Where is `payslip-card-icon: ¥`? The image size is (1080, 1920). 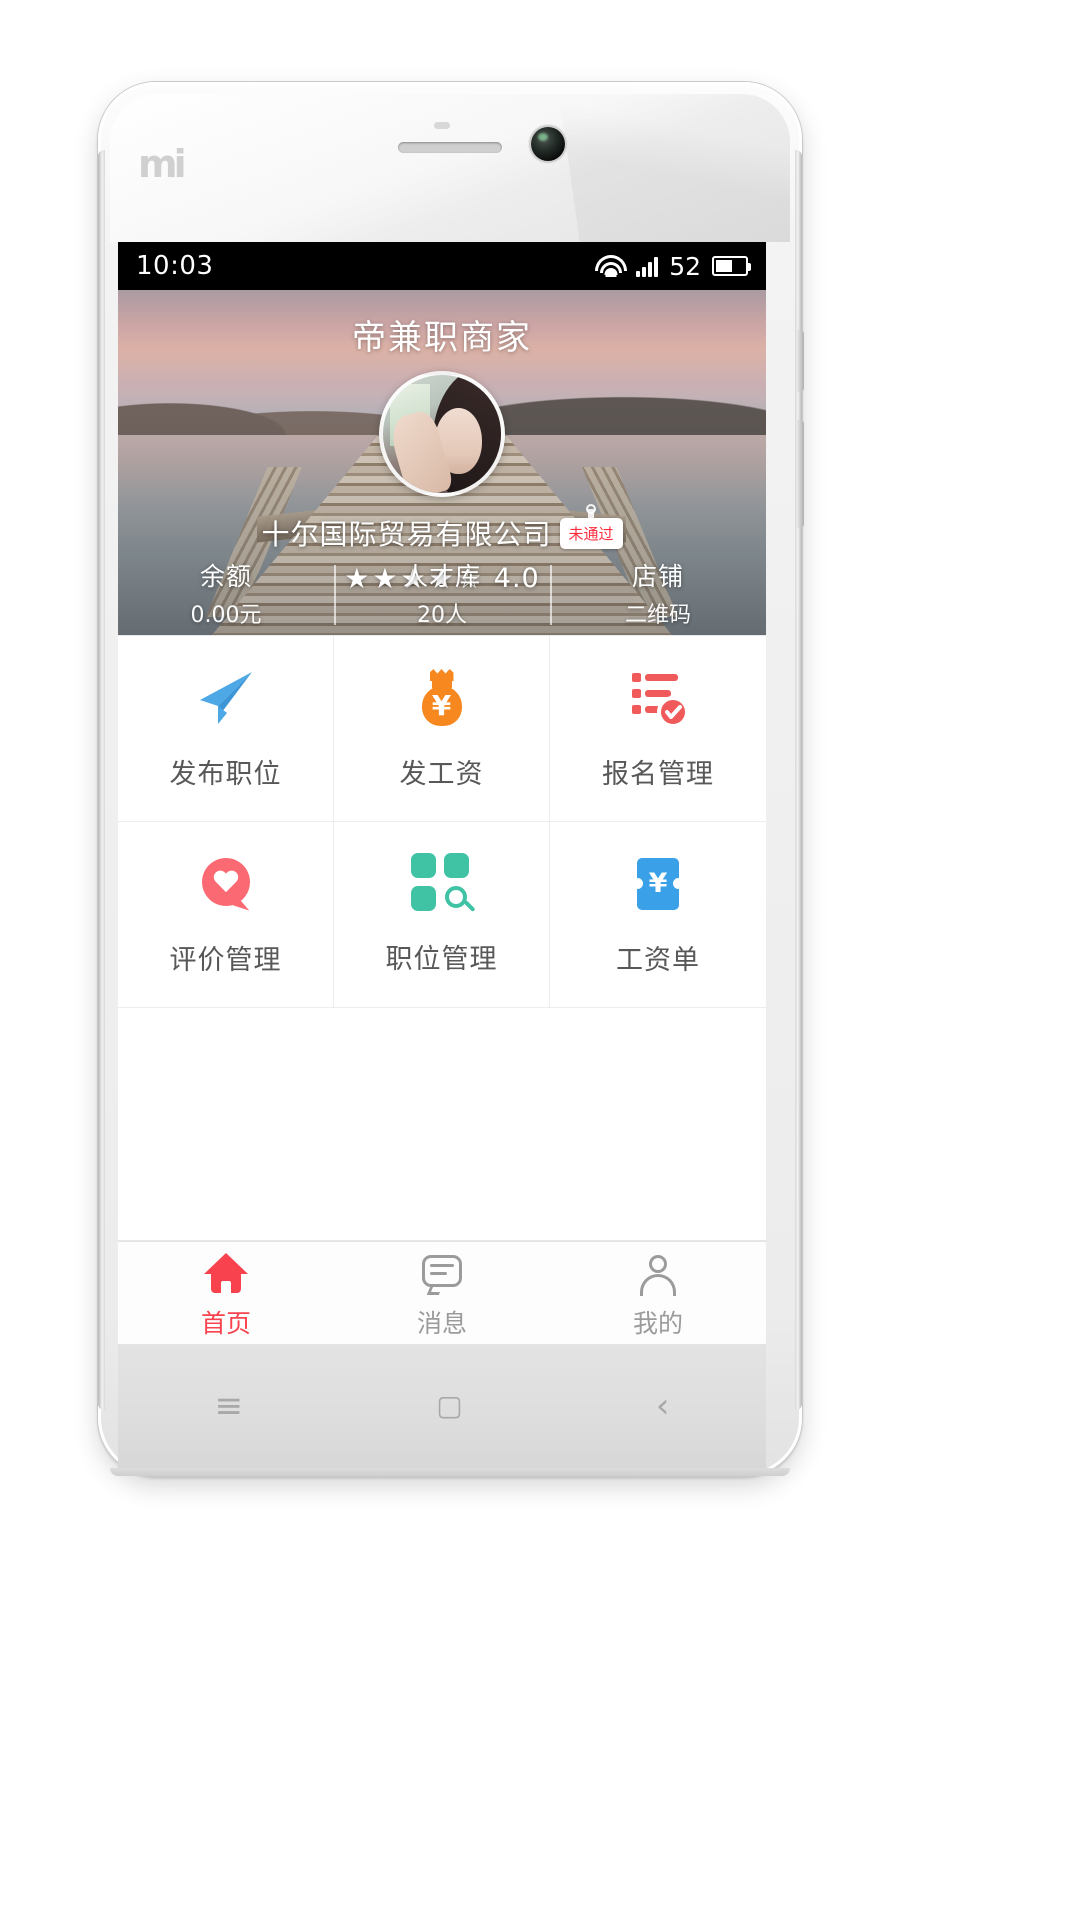
payslip-card-icon: ¥ is located at coordinates (658, 884).